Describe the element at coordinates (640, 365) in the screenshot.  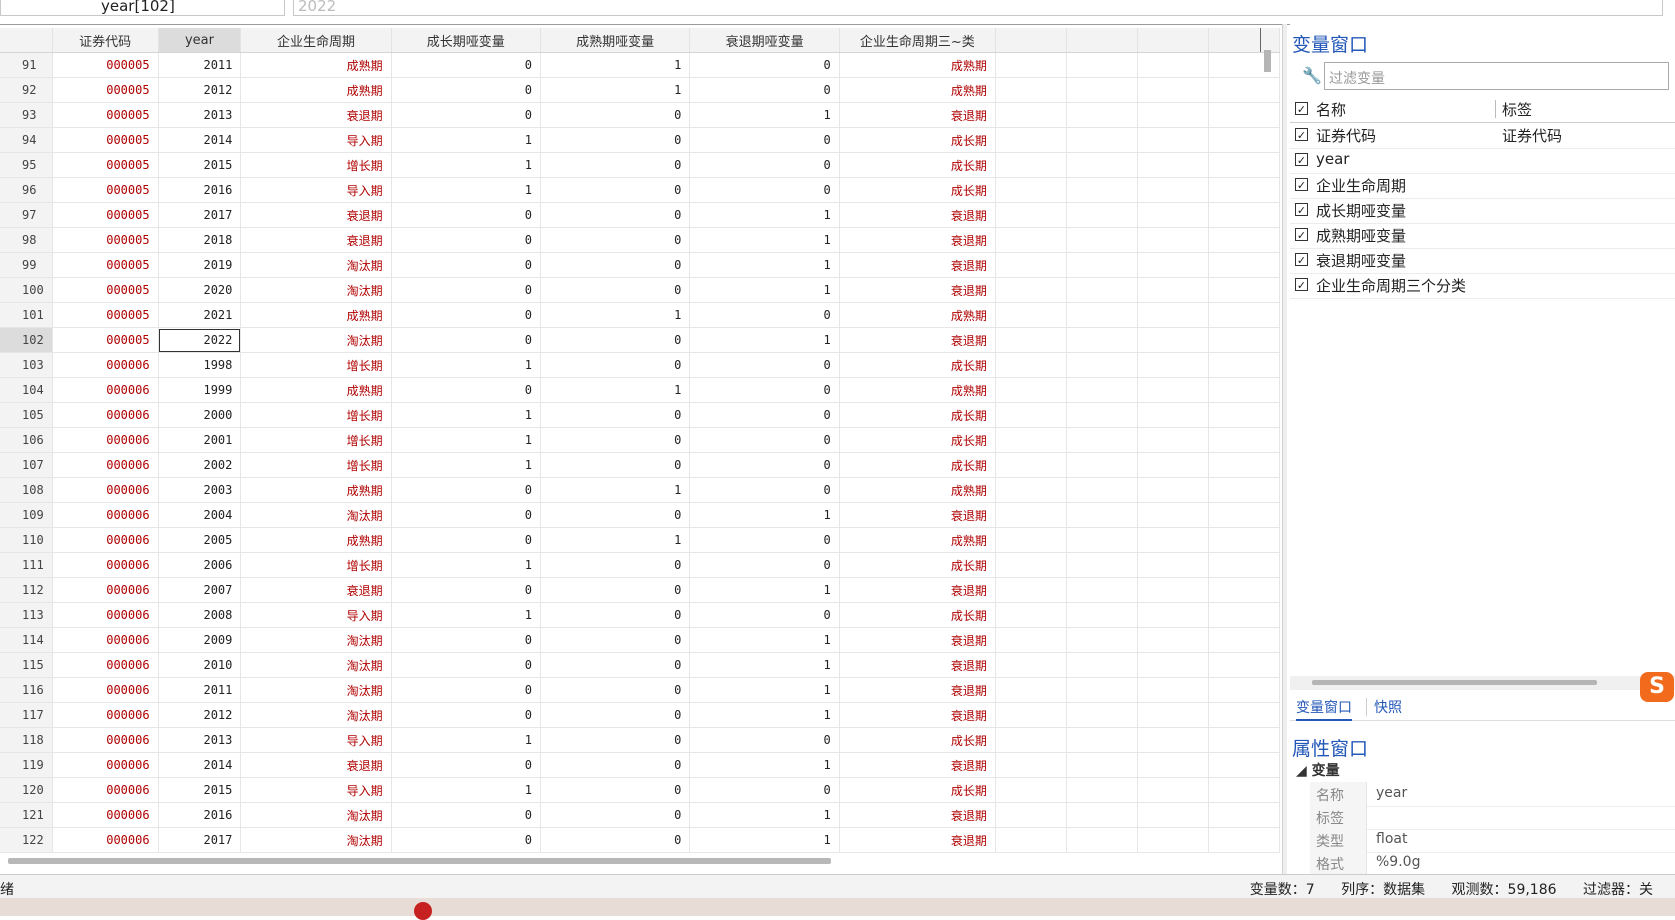
I see `table-row: 103 000006 1998 增长期 1 0 0 成长期` at that location.